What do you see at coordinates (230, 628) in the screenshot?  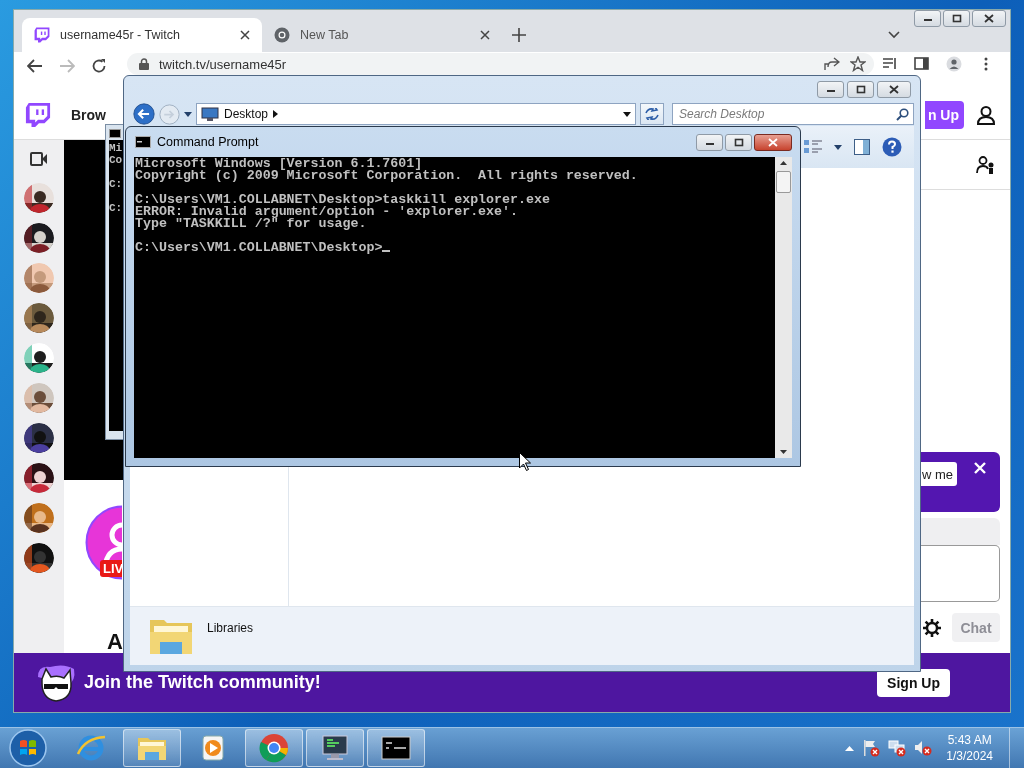 I see `folder-name: Libraries` at bounding box center [230, 628].